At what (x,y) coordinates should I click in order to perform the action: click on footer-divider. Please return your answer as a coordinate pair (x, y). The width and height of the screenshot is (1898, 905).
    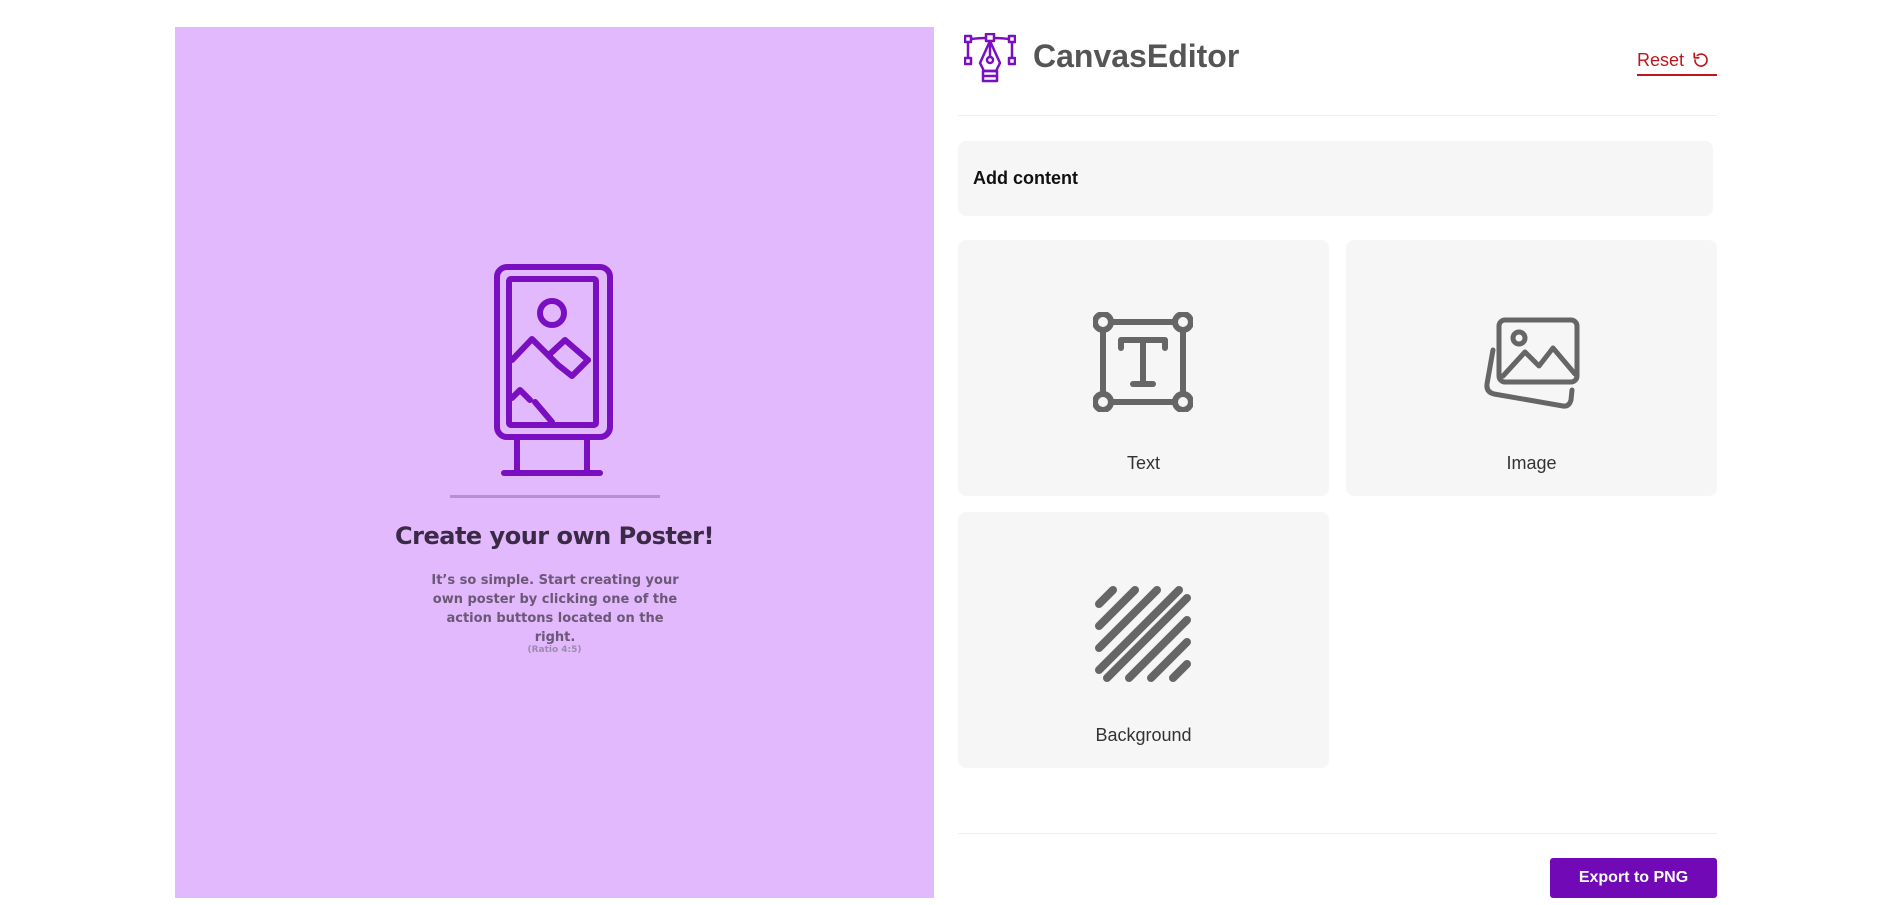
    Looking at the image, I should click on (1337, 833).